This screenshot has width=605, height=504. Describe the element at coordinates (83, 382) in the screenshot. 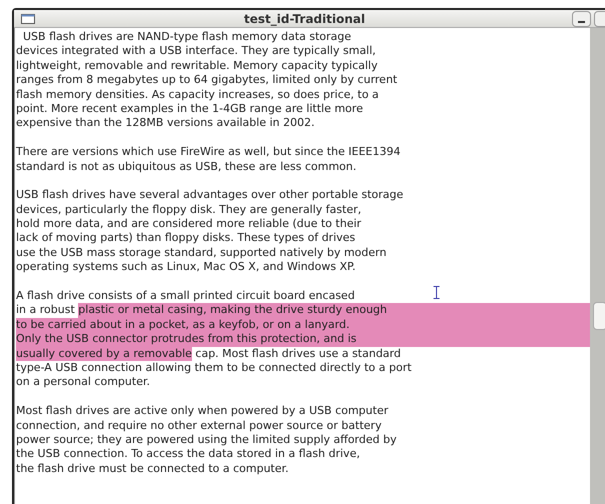

I see `text-line: on a personal computer.` at that location.